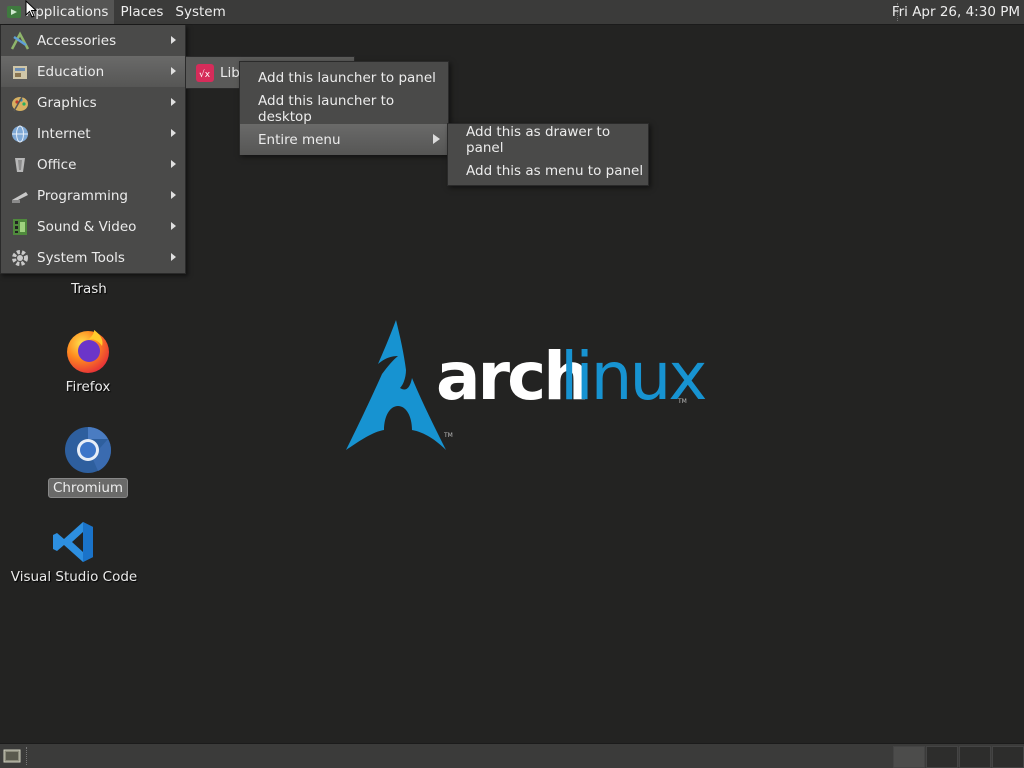  I want to click on add-launcher-to-desktop: Add this launcher to desktop, so click(344, 108).